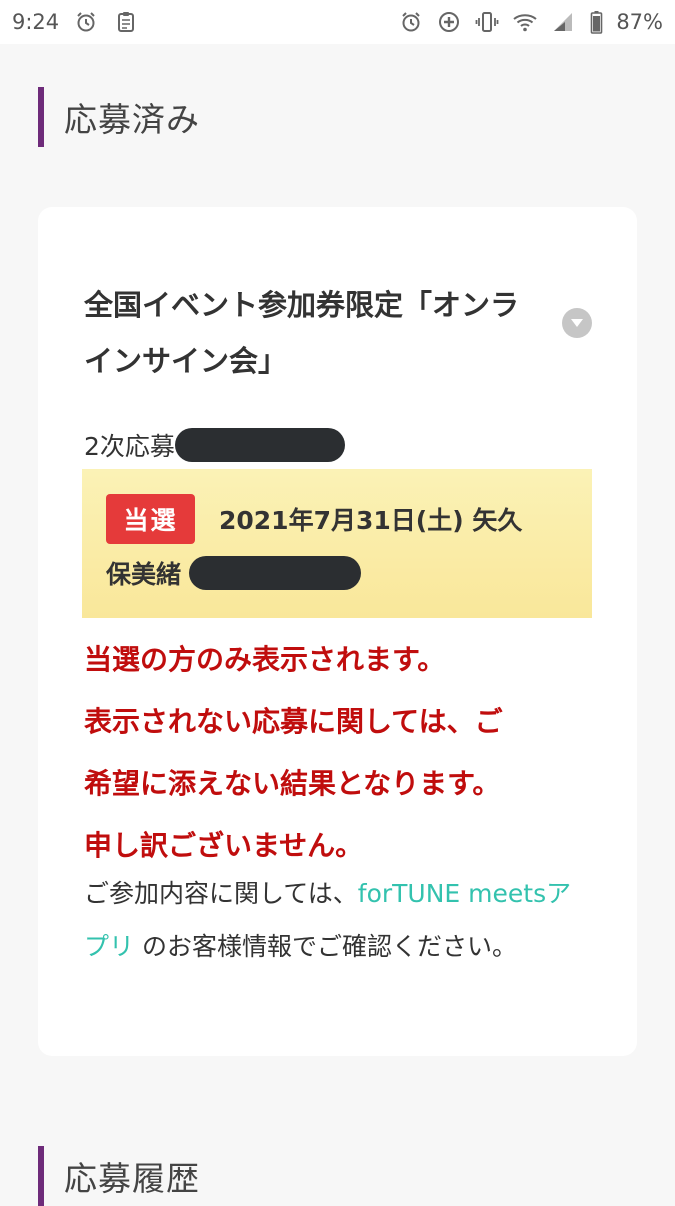 The height and width of the screenshot is (1206, 675). Describe the element at coordinates (337, 543) in the screenshot. I see `win-result-box: 当選 2021年7月31日(土) 矢久 保美緒` at that location.